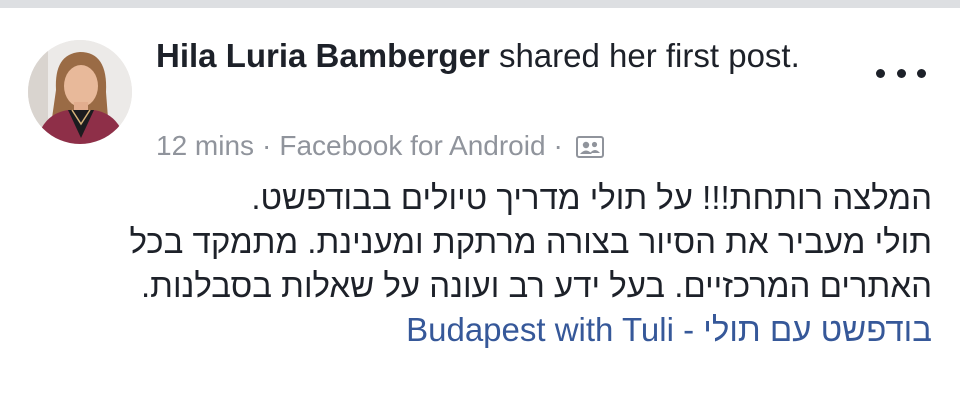 Image resolution: width=960 pixels, height=414 pixels. Describe the element at coordinates (480, 4) in the screenshot. I see `feed-divider` at that location.